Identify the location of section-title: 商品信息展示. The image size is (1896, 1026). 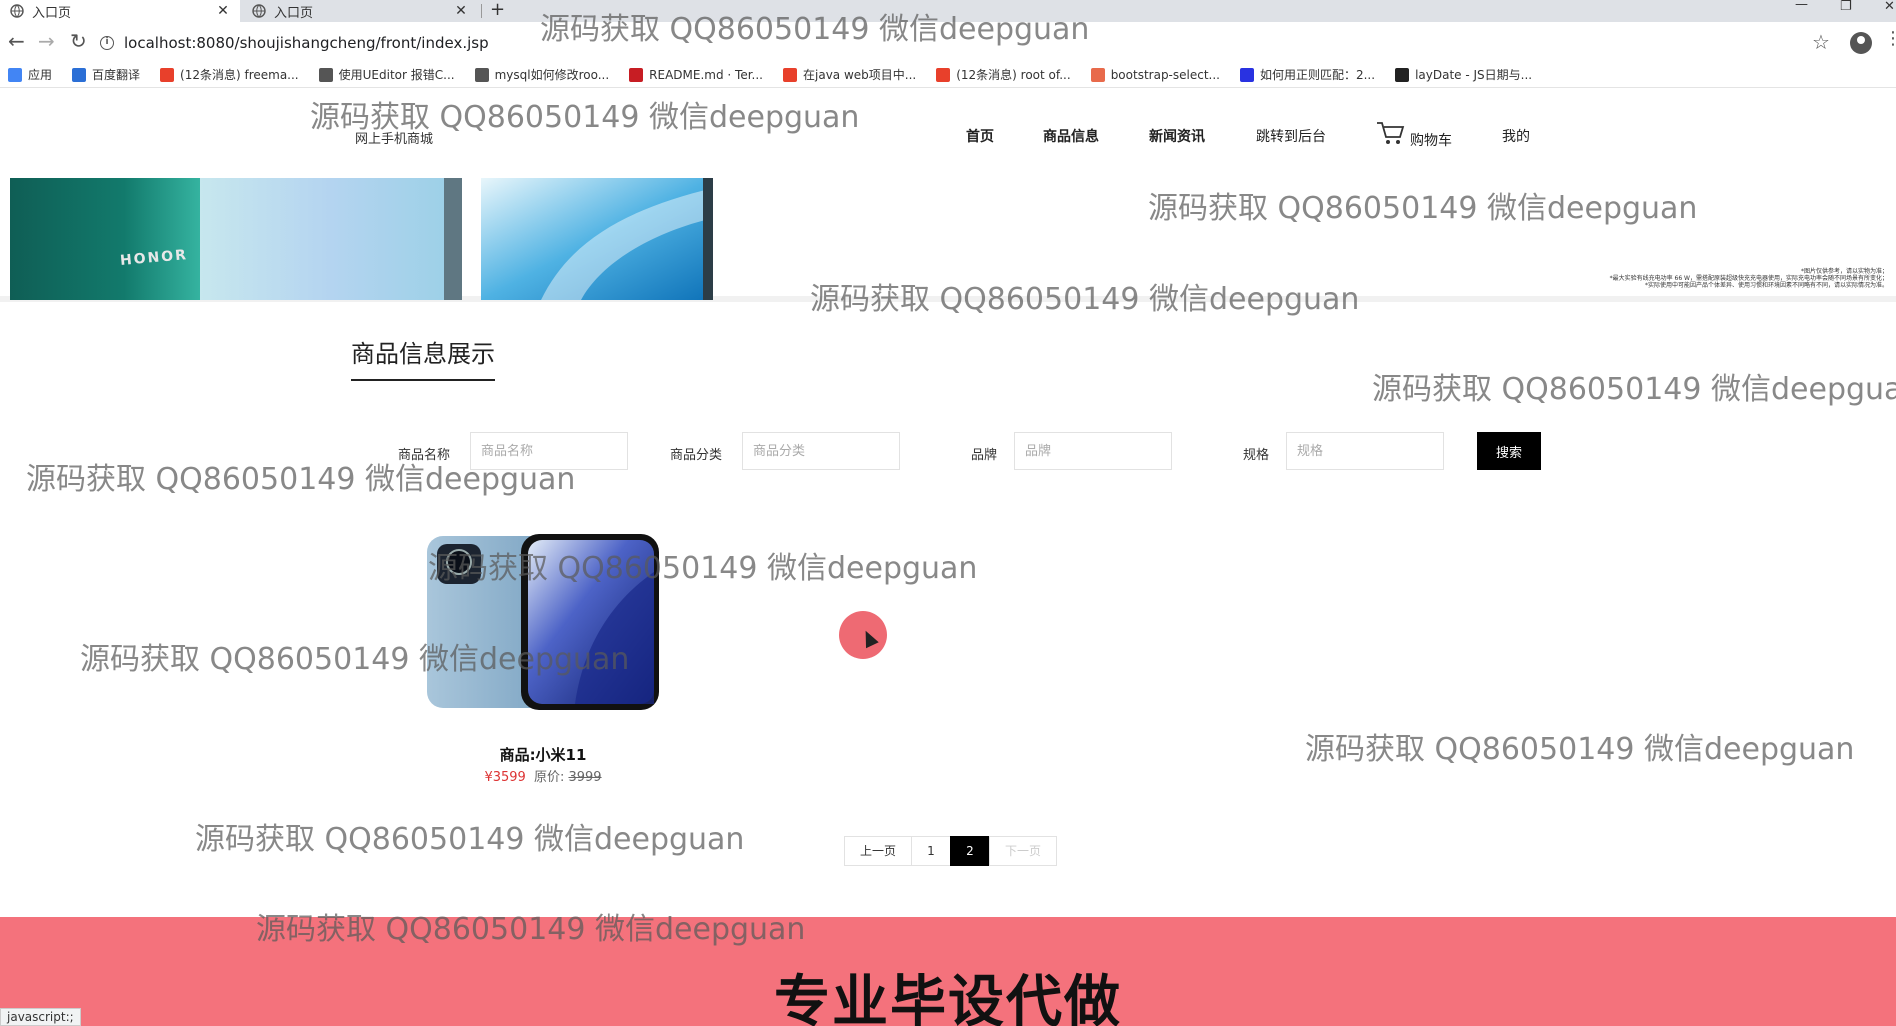
(423, 357).